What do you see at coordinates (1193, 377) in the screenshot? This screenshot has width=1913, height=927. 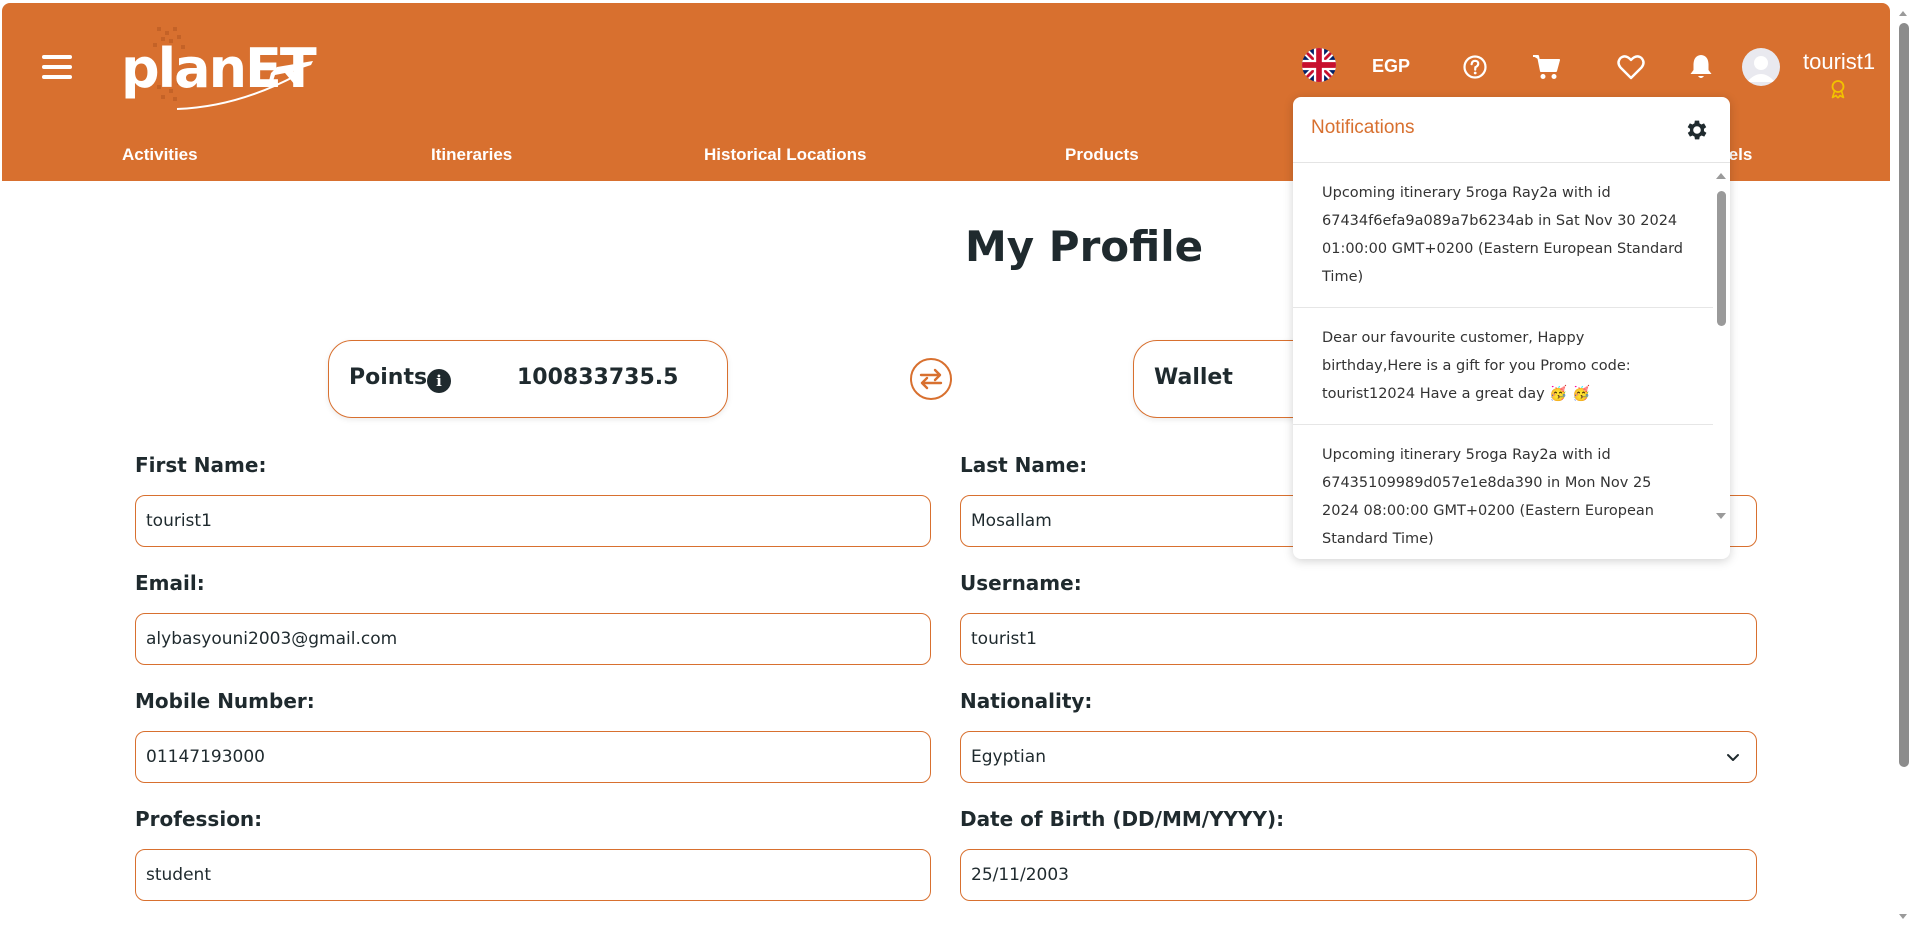 I see `wallet-label: Wallet` at bounding box center [1193, 377].